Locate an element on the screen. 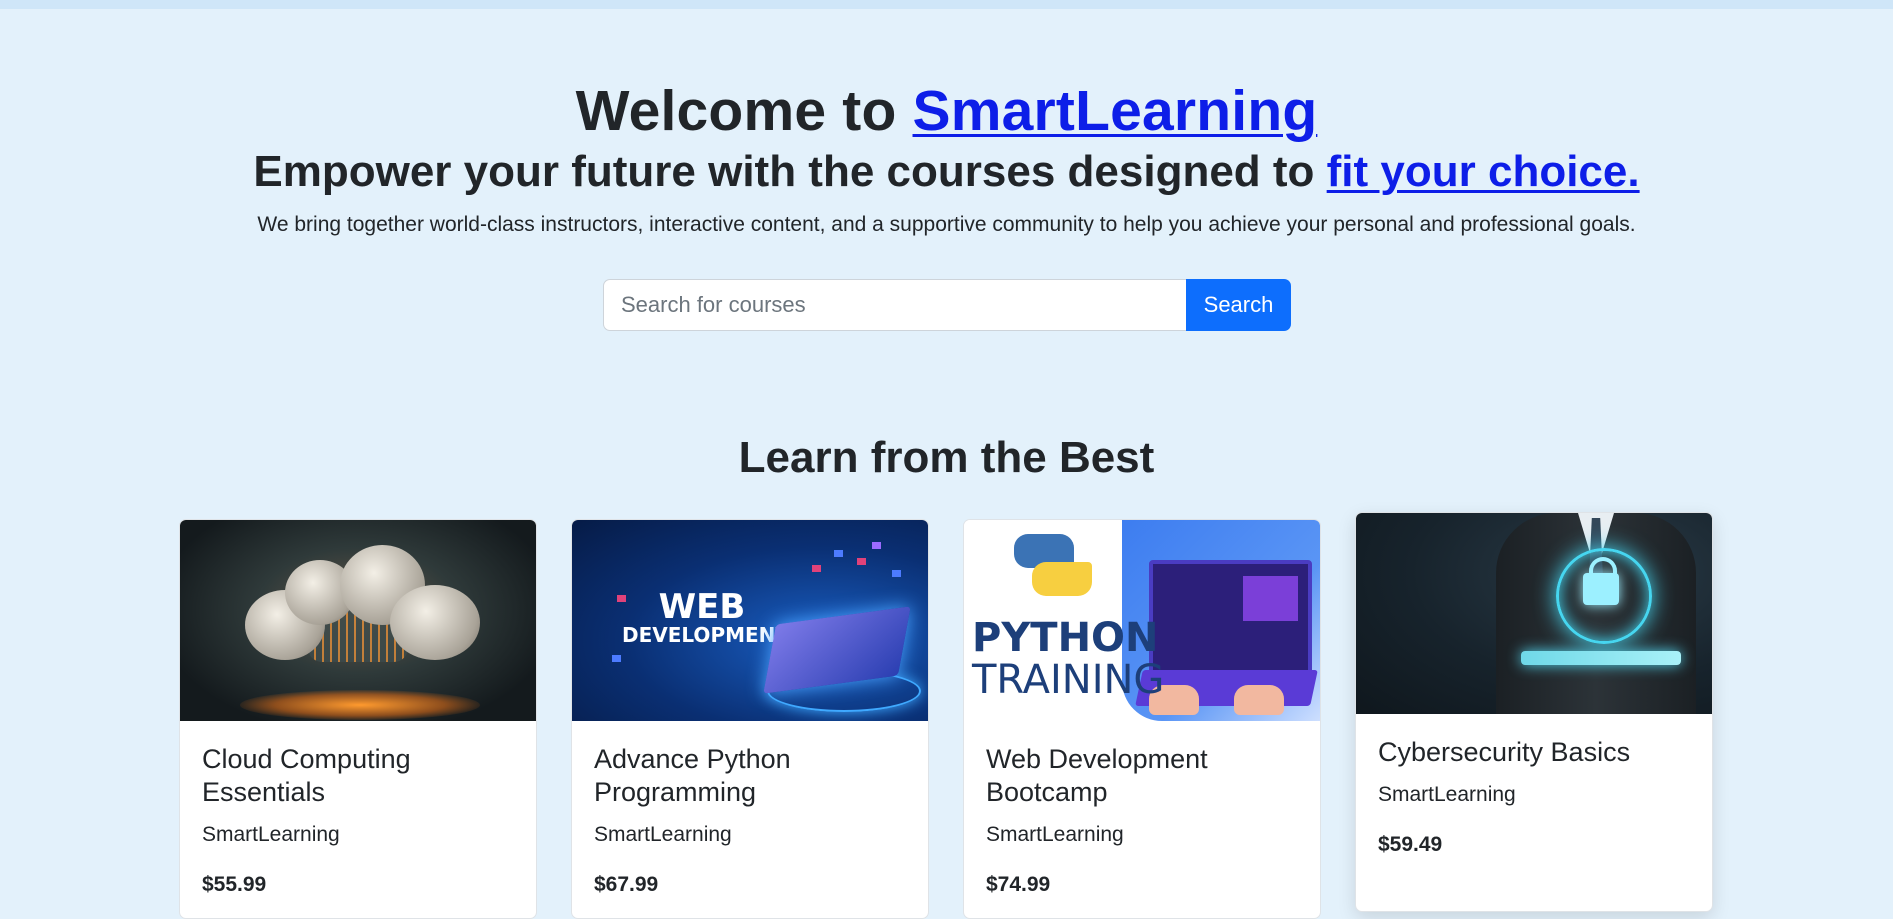 The image size is (1893, 919). brand-link: SmartLearning is located at coordinates (1115, 111).